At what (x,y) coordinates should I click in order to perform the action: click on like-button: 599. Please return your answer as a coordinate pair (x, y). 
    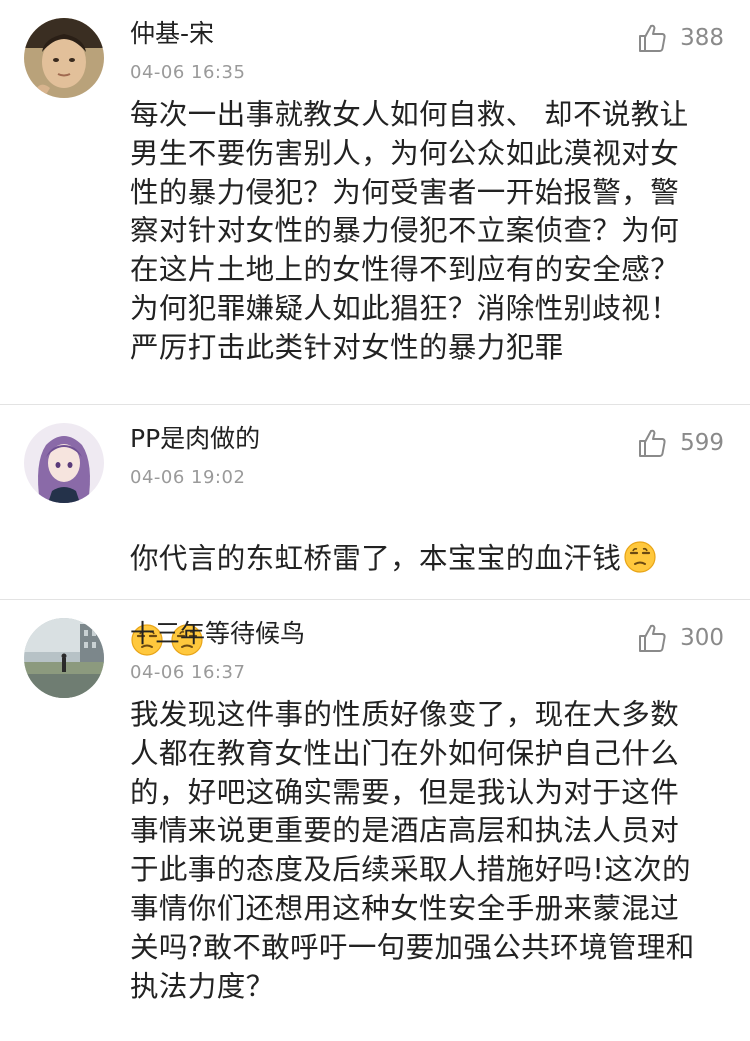
    Looking at the image, I should click on (680, 443).